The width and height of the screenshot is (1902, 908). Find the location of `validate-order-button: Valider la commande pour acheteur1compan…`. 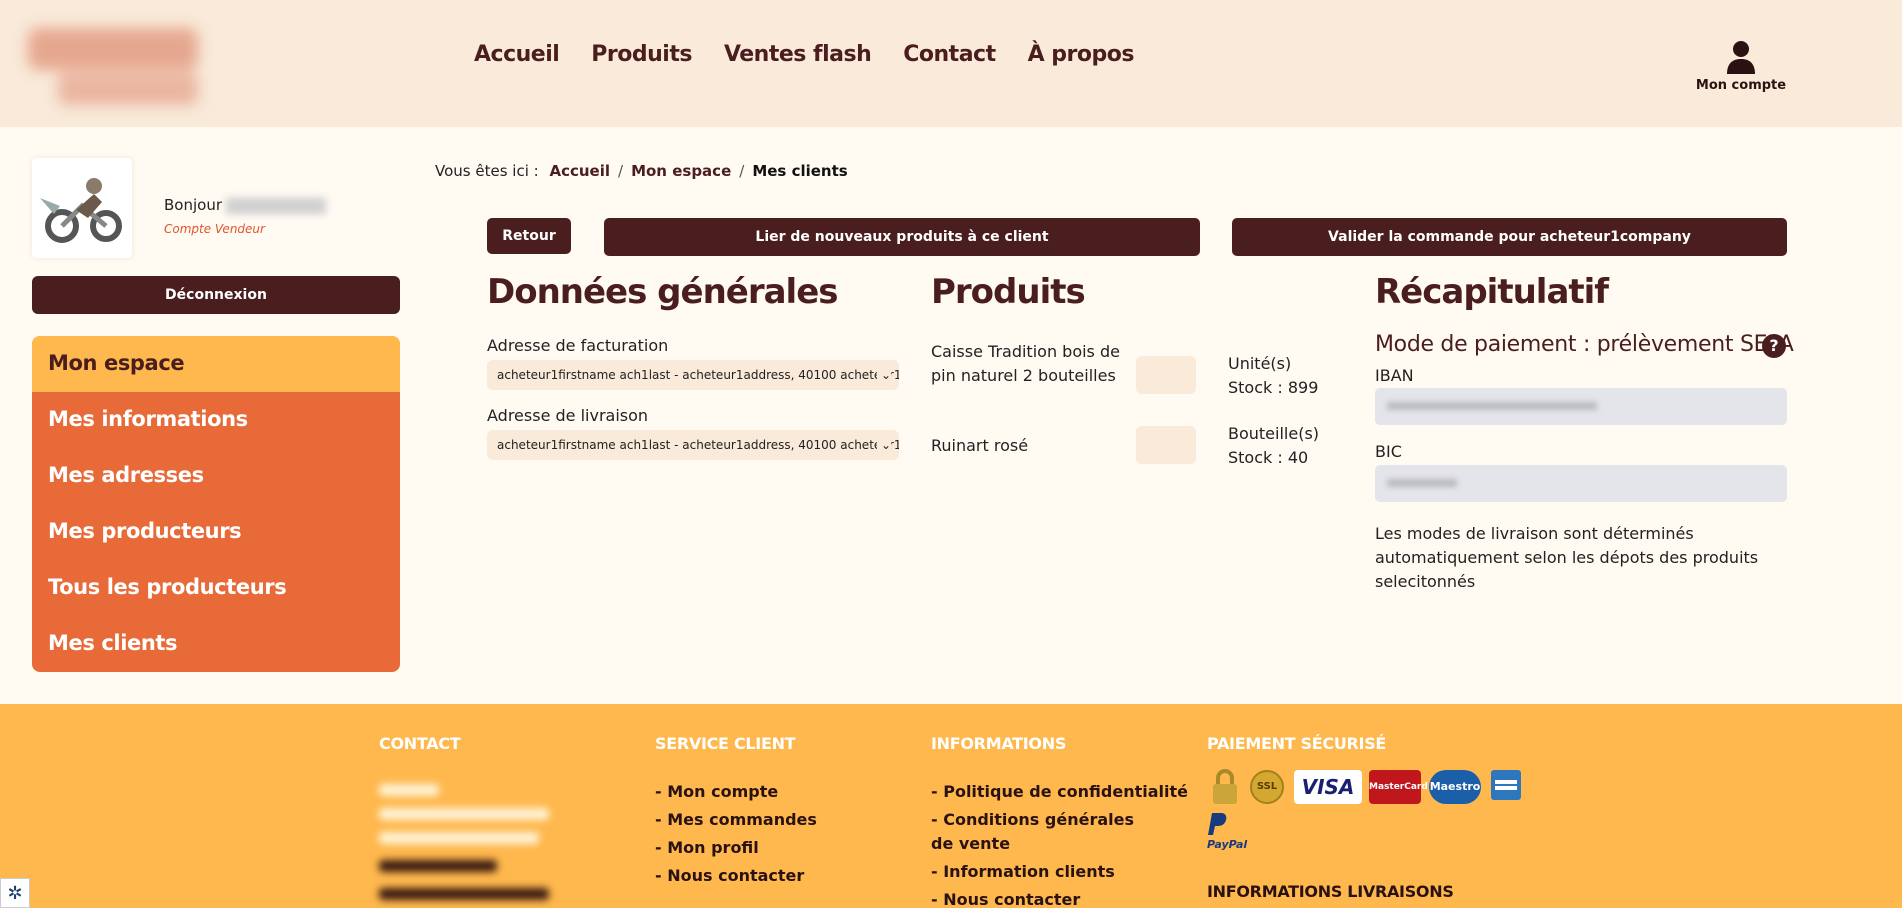

validate-order-button: Valider la commande pour acheteur1compan… is located at coordinates (1509, 237).